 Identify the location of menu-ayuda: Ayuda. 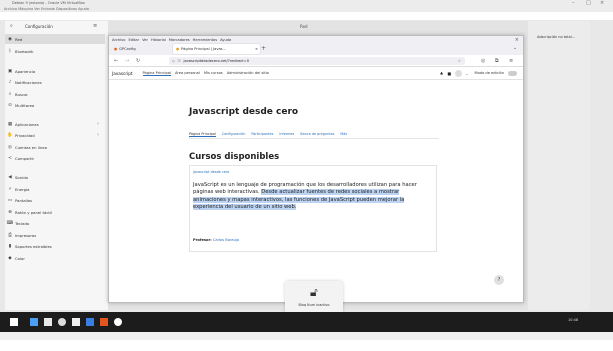
(225, 40).